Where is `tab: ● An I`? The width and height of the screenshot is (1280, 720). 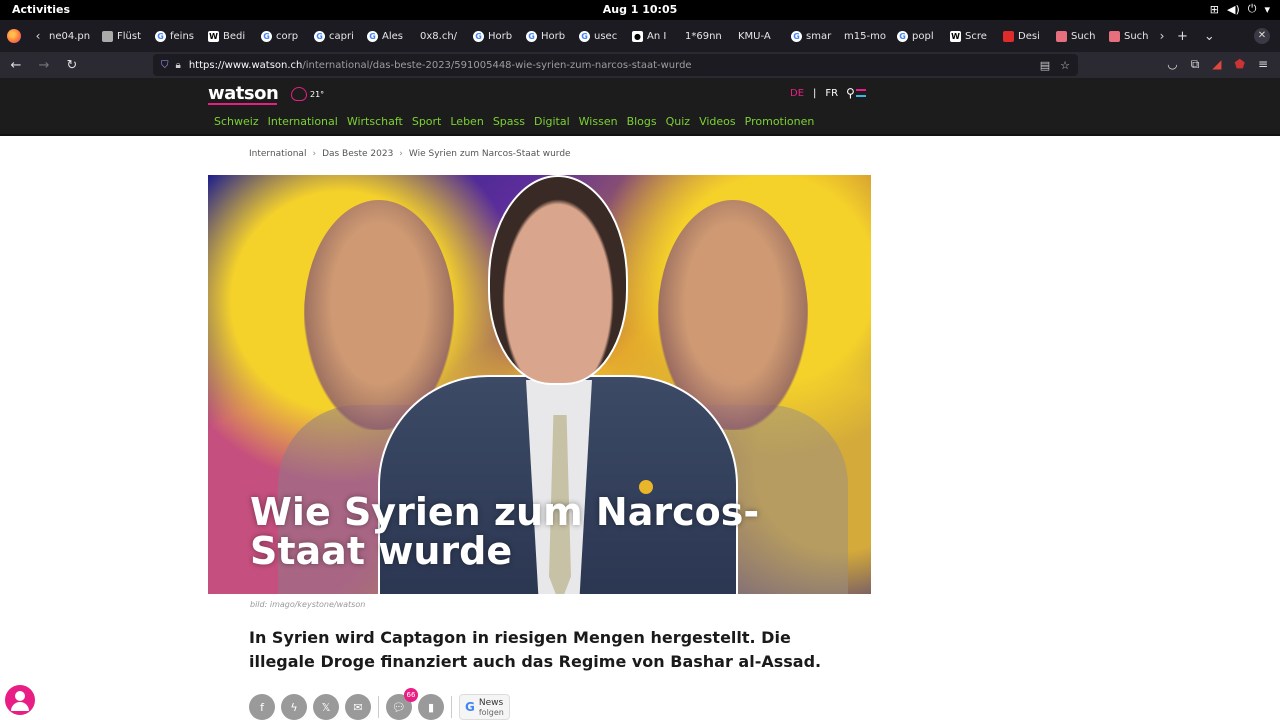 tab: ● An I is located at coordinates (653, 36).